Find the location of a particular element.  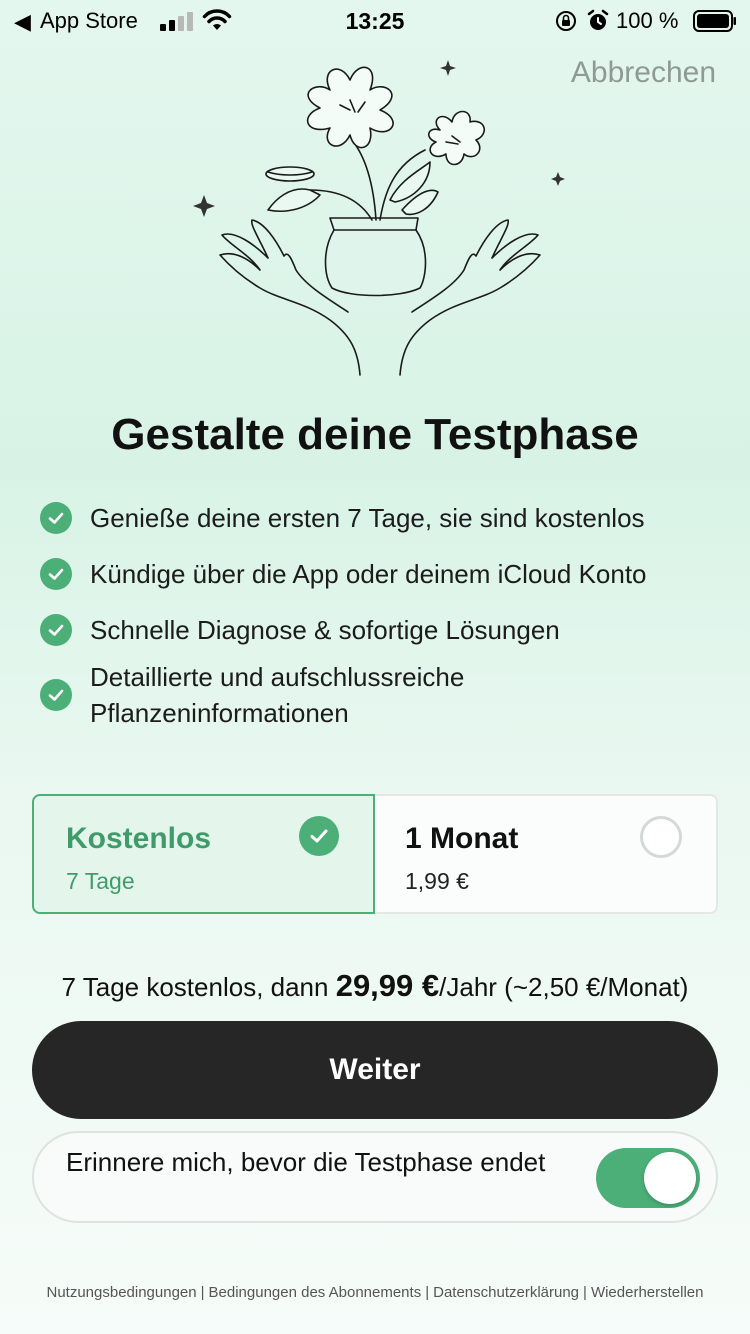

radio-icon is located at coordinates (661, 837).